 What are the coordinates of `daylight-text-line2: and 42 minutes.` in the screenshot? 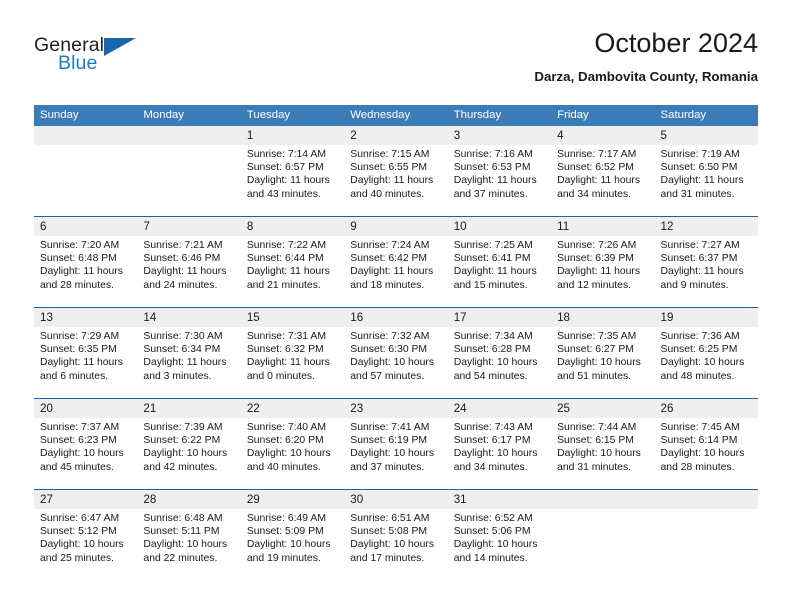 It's located at (180, 467).